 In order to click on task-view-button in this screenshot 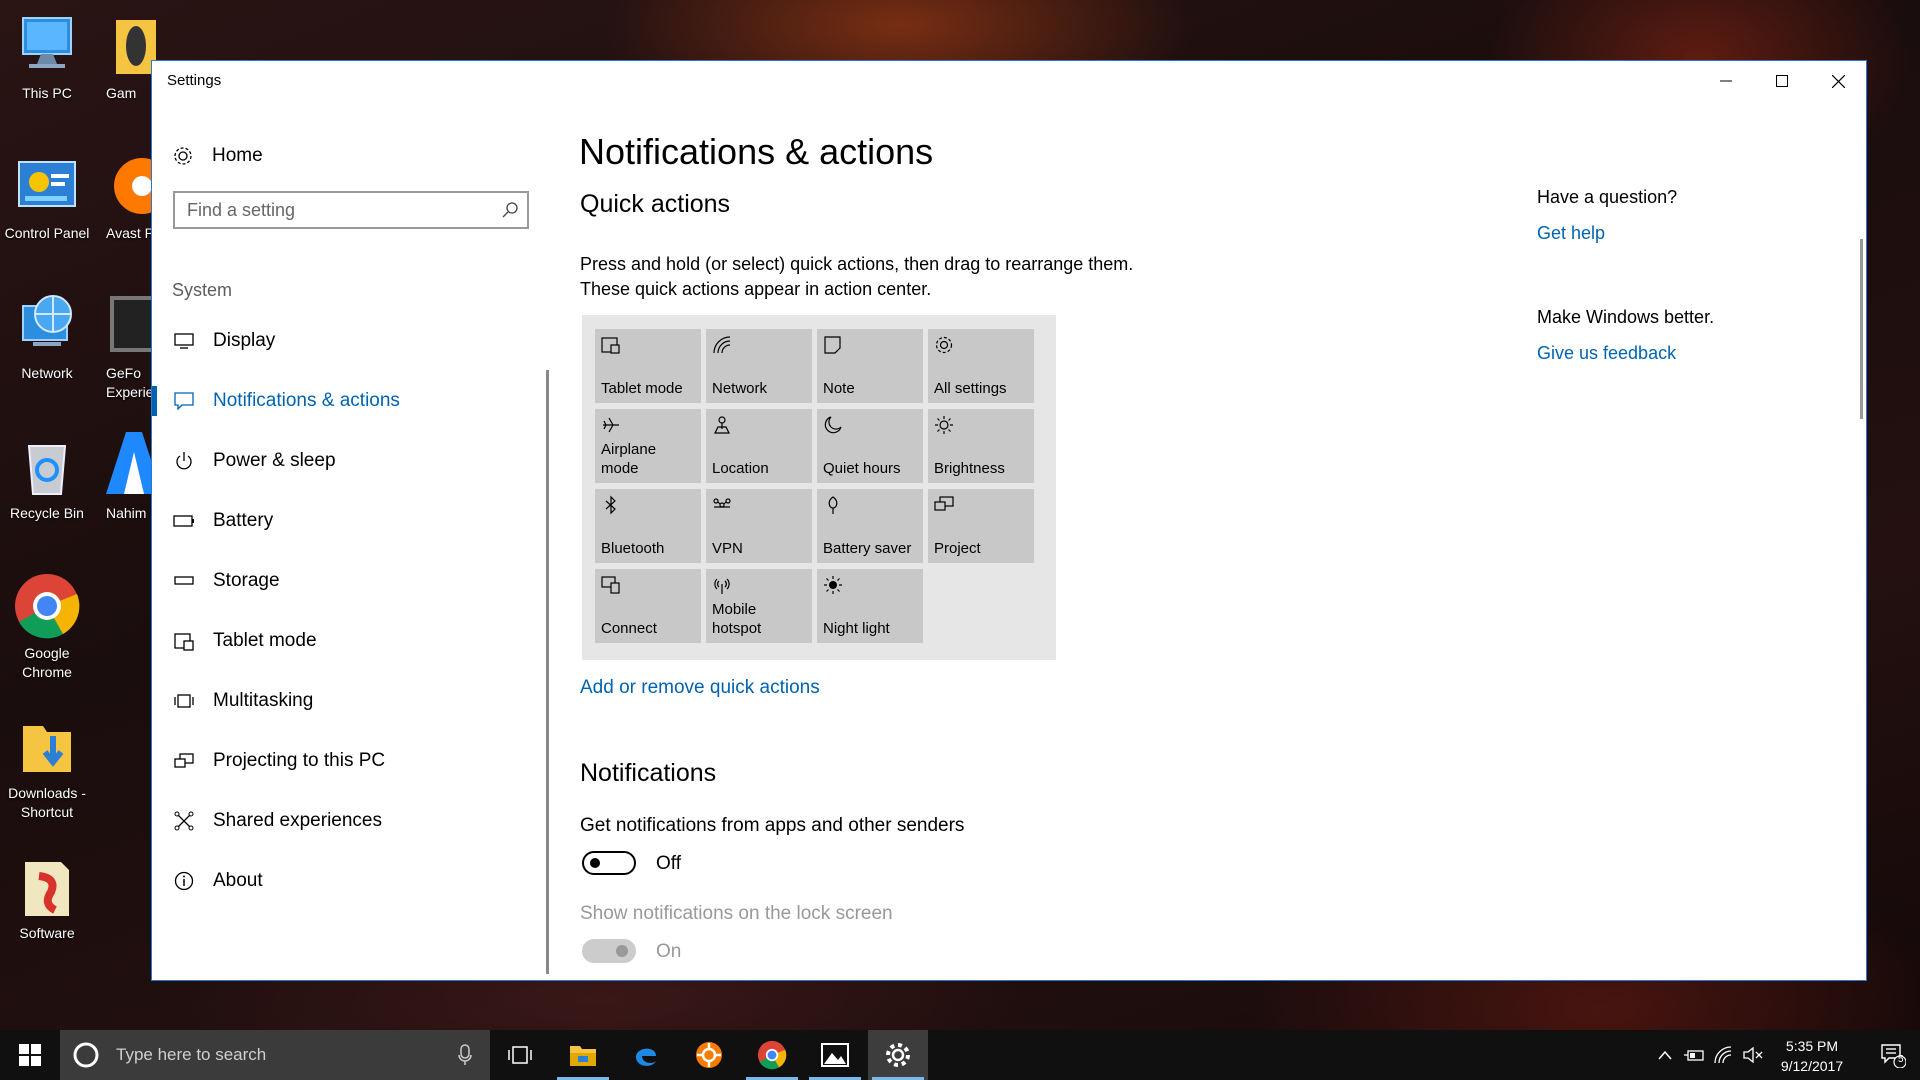, I will do `click(520, 1055)`.